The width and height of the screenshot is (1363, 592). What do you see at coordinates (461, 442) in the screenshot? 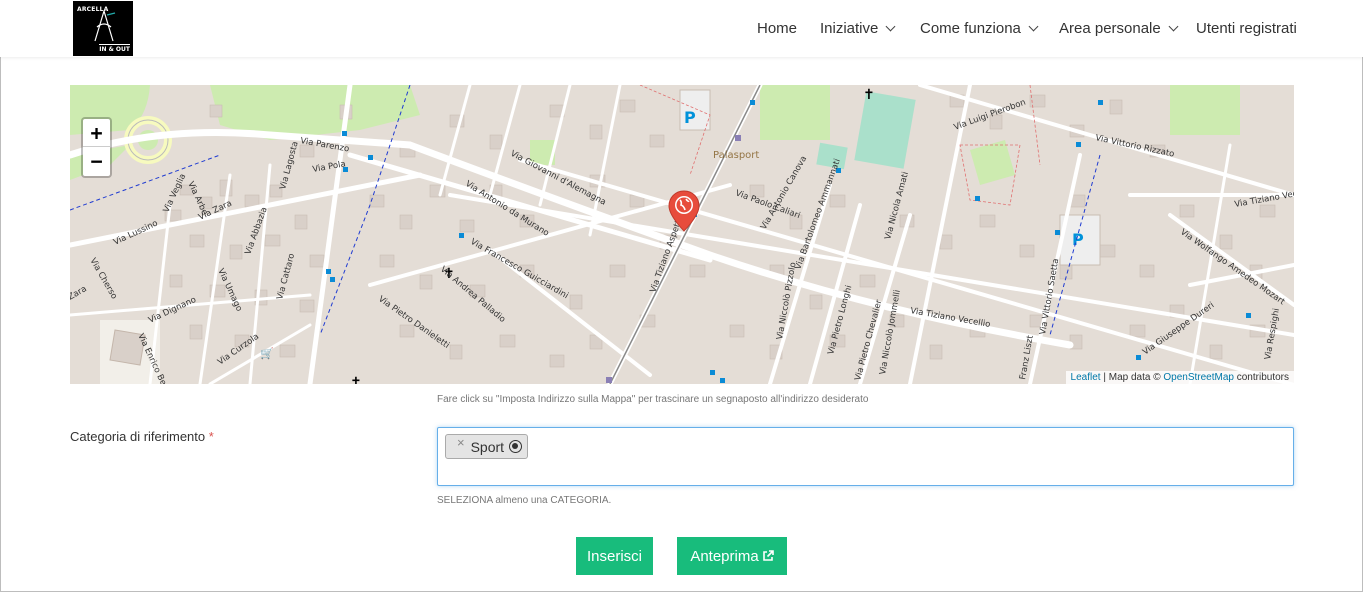
I see `remove-chip-icon: ×` at bounding box center [461, 442].